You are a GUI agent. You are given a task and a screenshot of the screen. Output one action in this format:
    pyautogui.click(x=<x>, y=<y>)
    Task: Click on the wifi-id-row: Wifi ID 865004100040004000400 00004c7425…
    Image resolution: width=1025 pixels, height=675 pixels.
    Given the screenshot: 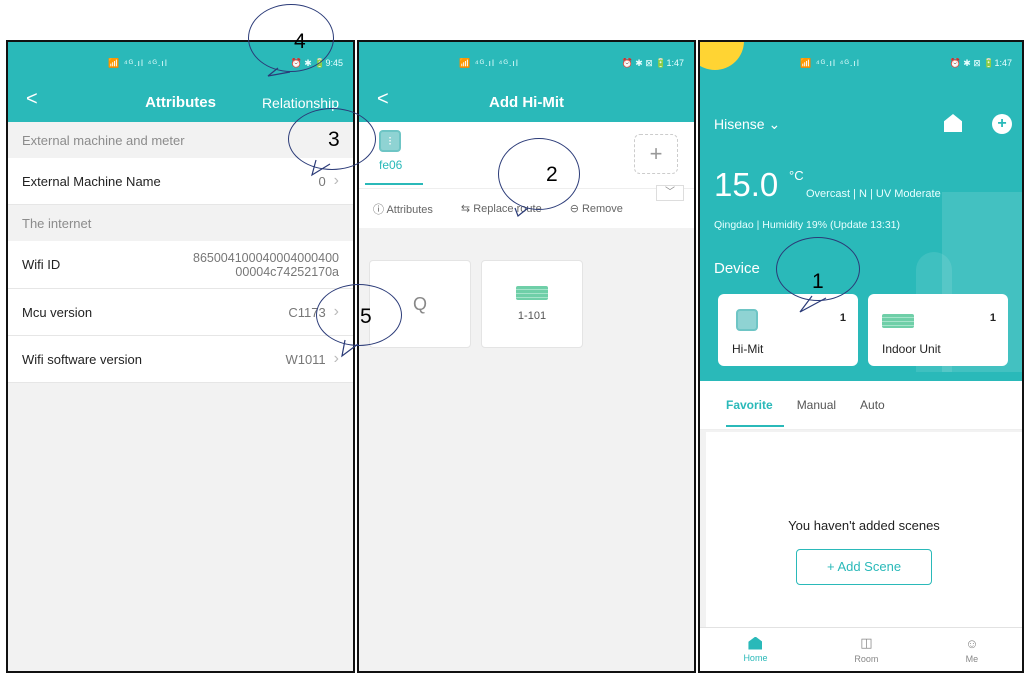 What is the action you would take?
    pyautogui.click(x=180, y=265)
    